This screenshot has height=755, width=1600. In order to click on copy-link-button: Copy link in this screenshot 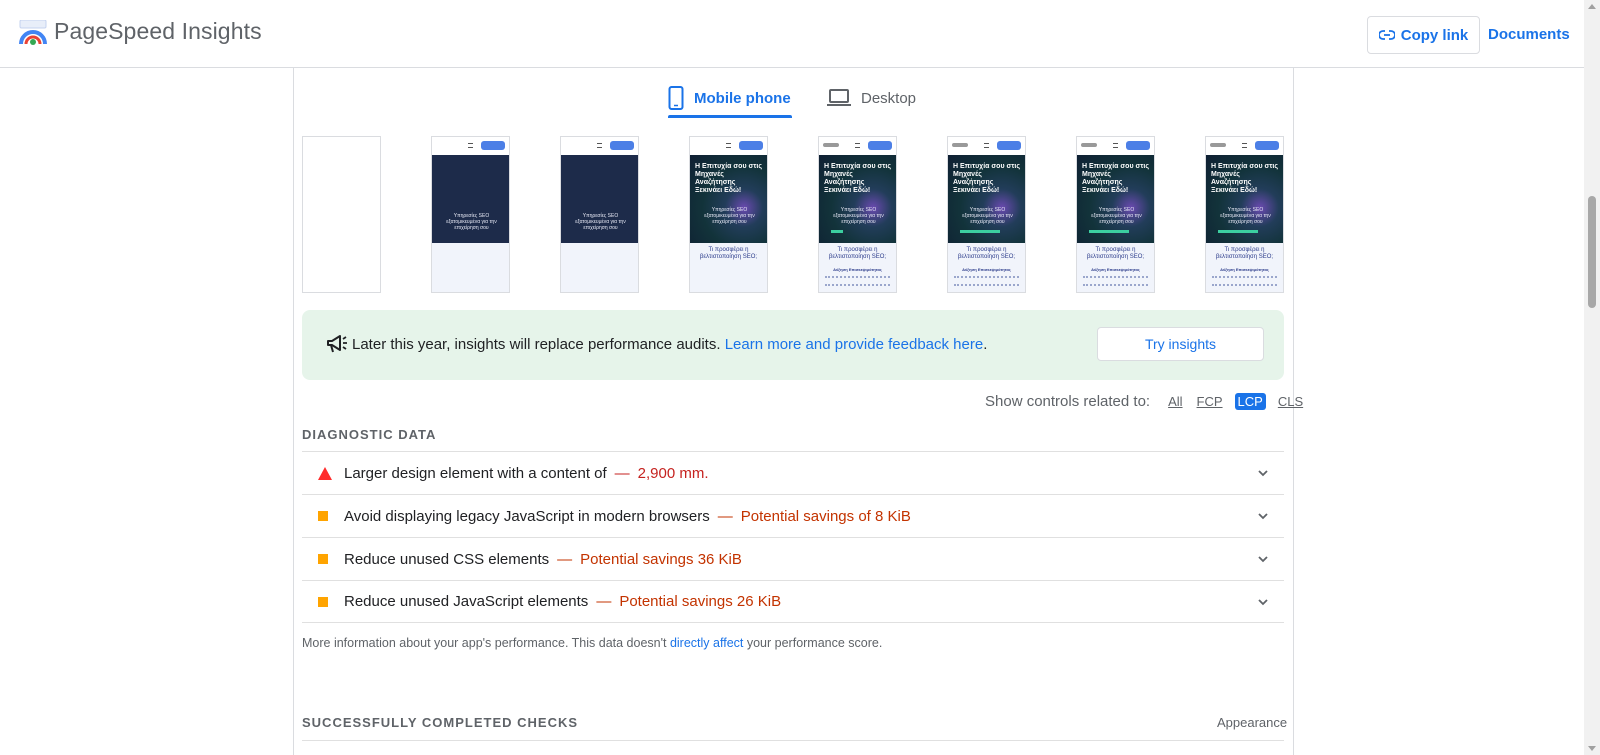, I will do `click(1423, 35)`.